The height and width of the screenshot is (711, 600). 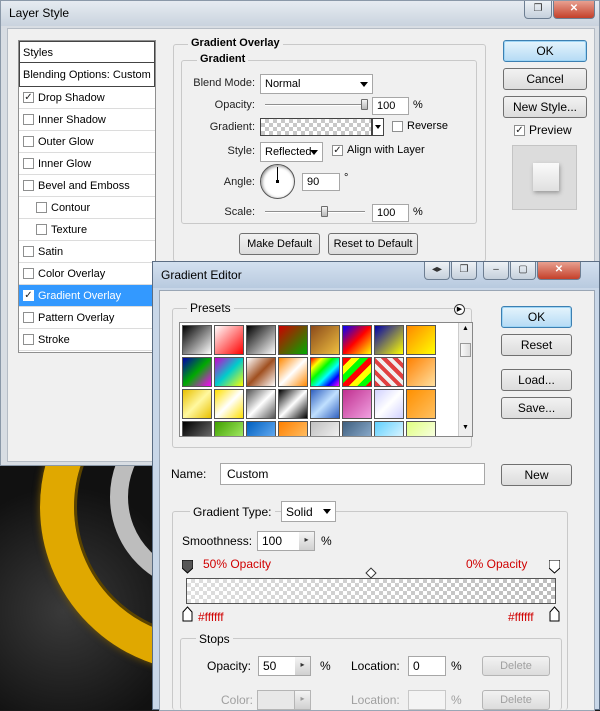 What do you see at coordinates (87, 98) in the screenshot?
I see `style-item-drop-shadow: ✓ Drop Shadow` at bounding box center [87, 98].